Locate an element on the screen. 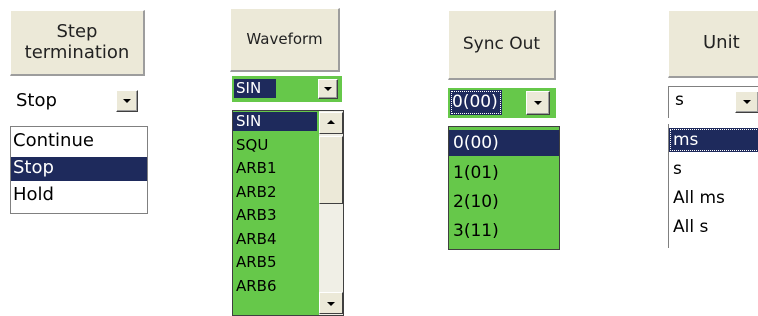  step-termination-option-hold: Hold is located at coordinates (79, 196).